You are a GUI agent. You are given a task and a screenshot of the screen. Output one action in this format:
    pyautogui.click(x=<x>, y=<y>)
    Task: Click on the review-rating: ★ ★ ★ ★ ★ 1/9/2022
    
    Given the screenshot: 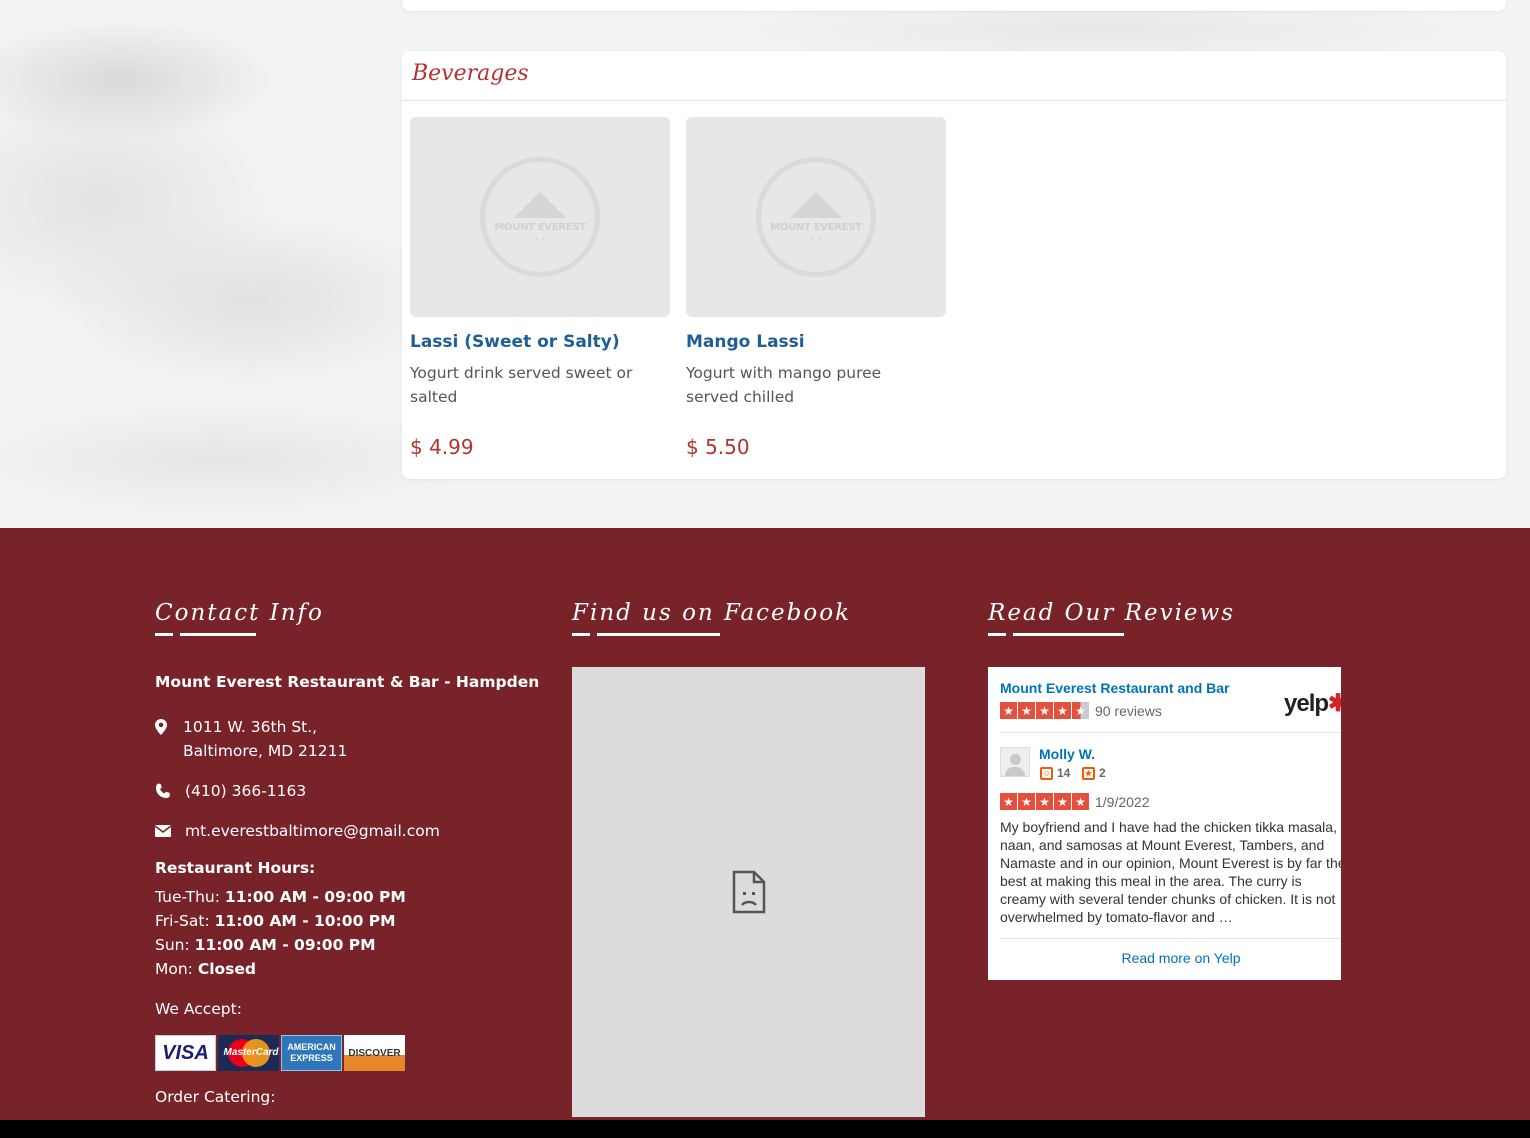 What is the action you would take?
    pyautogui.click(x=1075, y=801)
    